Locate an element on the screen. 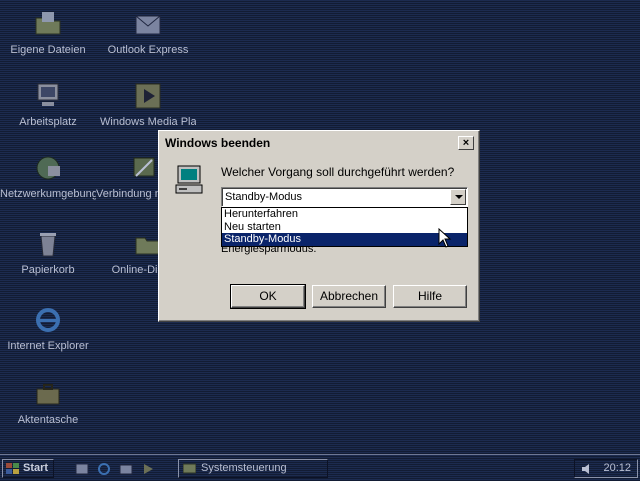  media-player-icon is located at coordinates (148, 96).